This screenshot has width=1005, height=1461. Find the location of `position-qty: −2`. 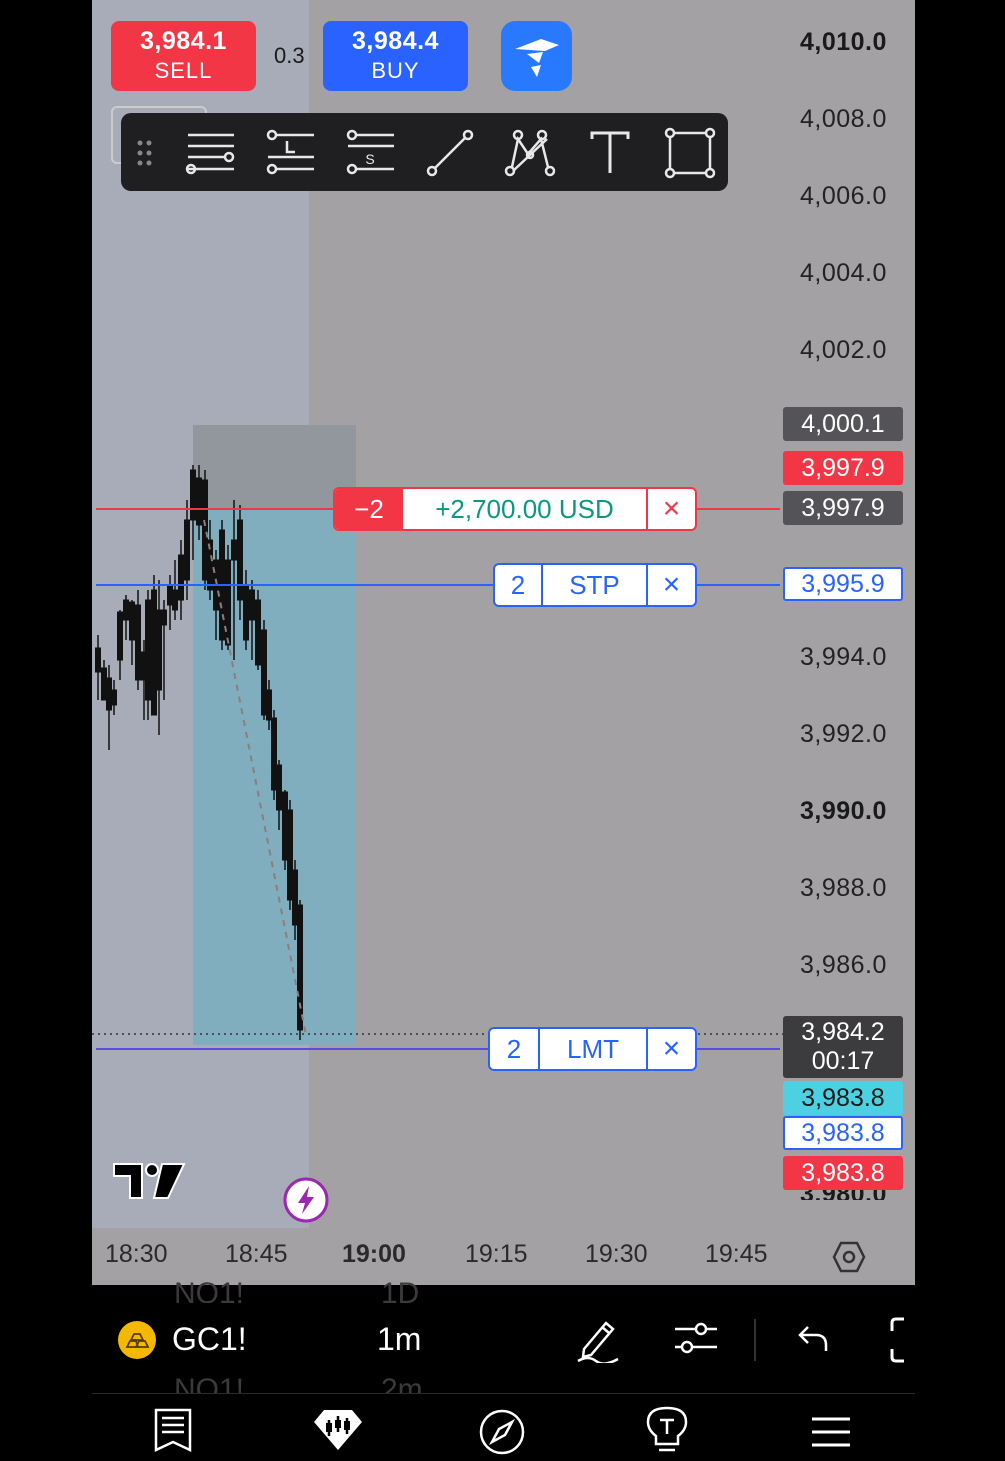

position-qty: −2 is located at coordinates (369, 509).